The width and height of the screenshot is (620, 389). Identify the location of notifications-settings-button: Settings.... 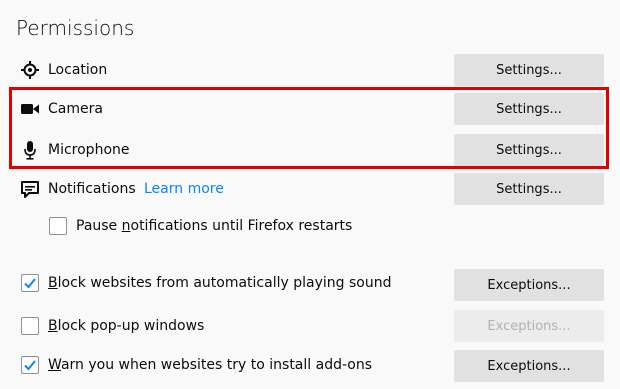
(529, 189).